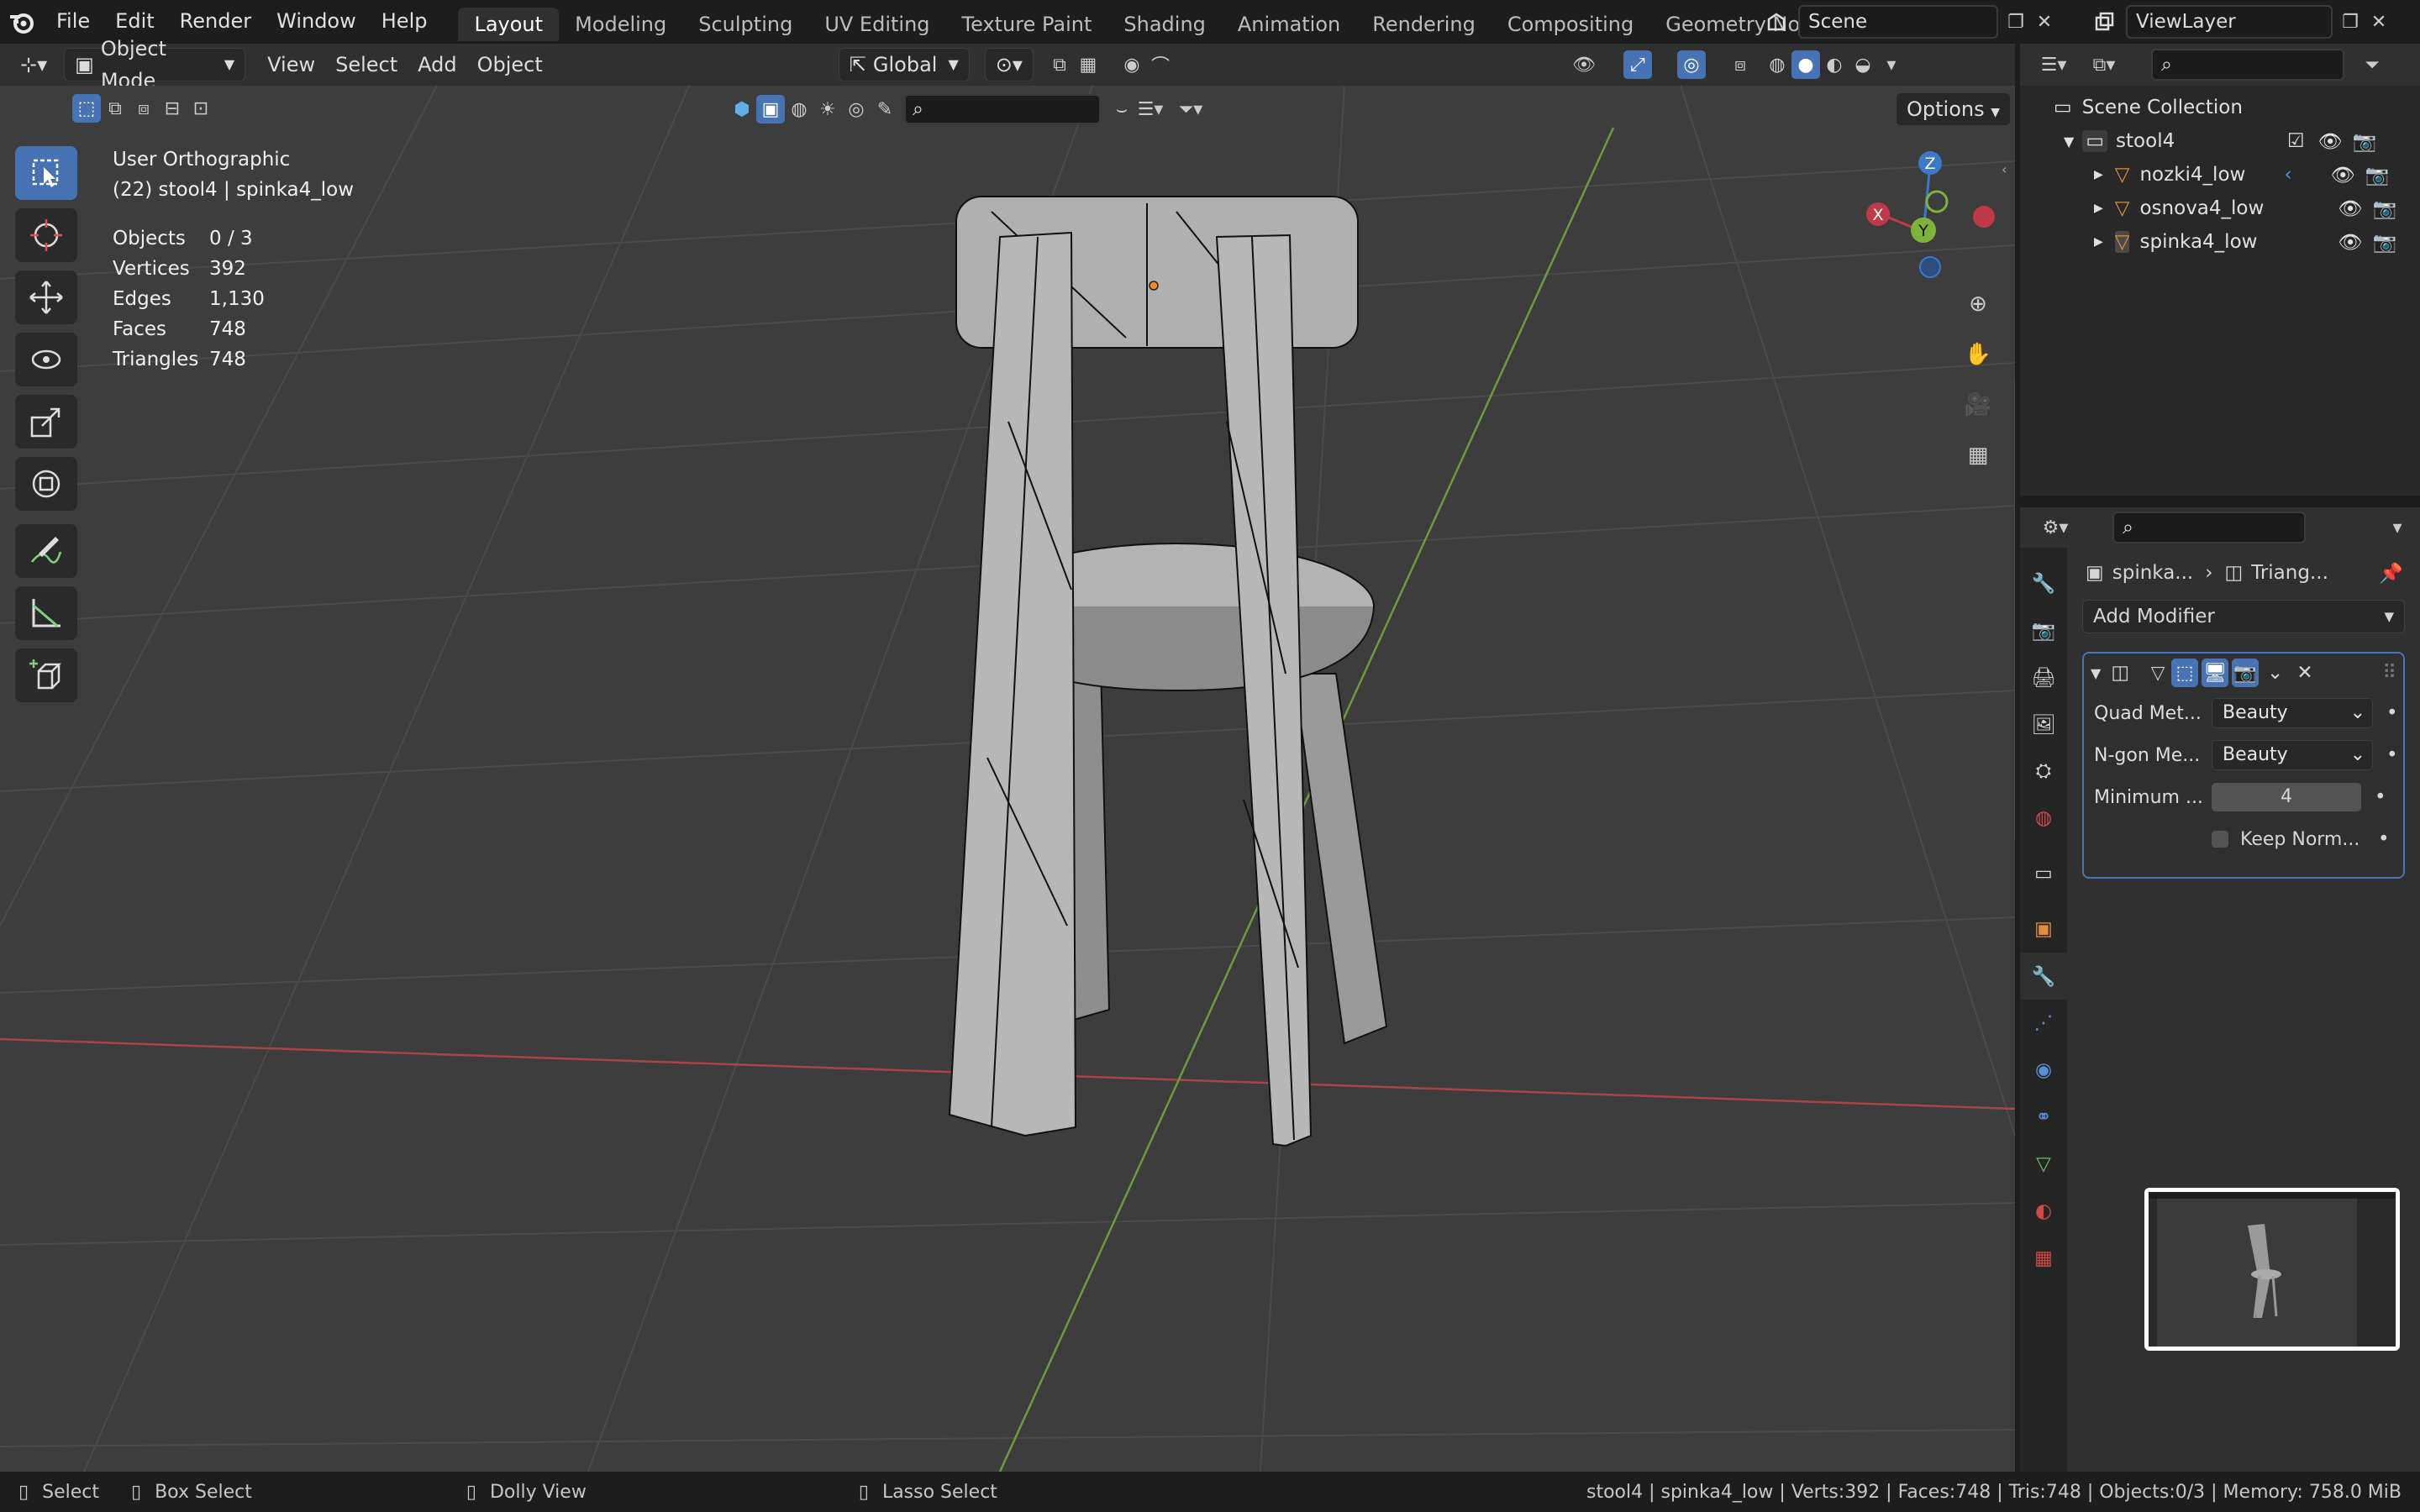 This screenshot has width=2420, height=1512. I want to click on view-layer-tab-icon: 🖼, so click(2044, 724).